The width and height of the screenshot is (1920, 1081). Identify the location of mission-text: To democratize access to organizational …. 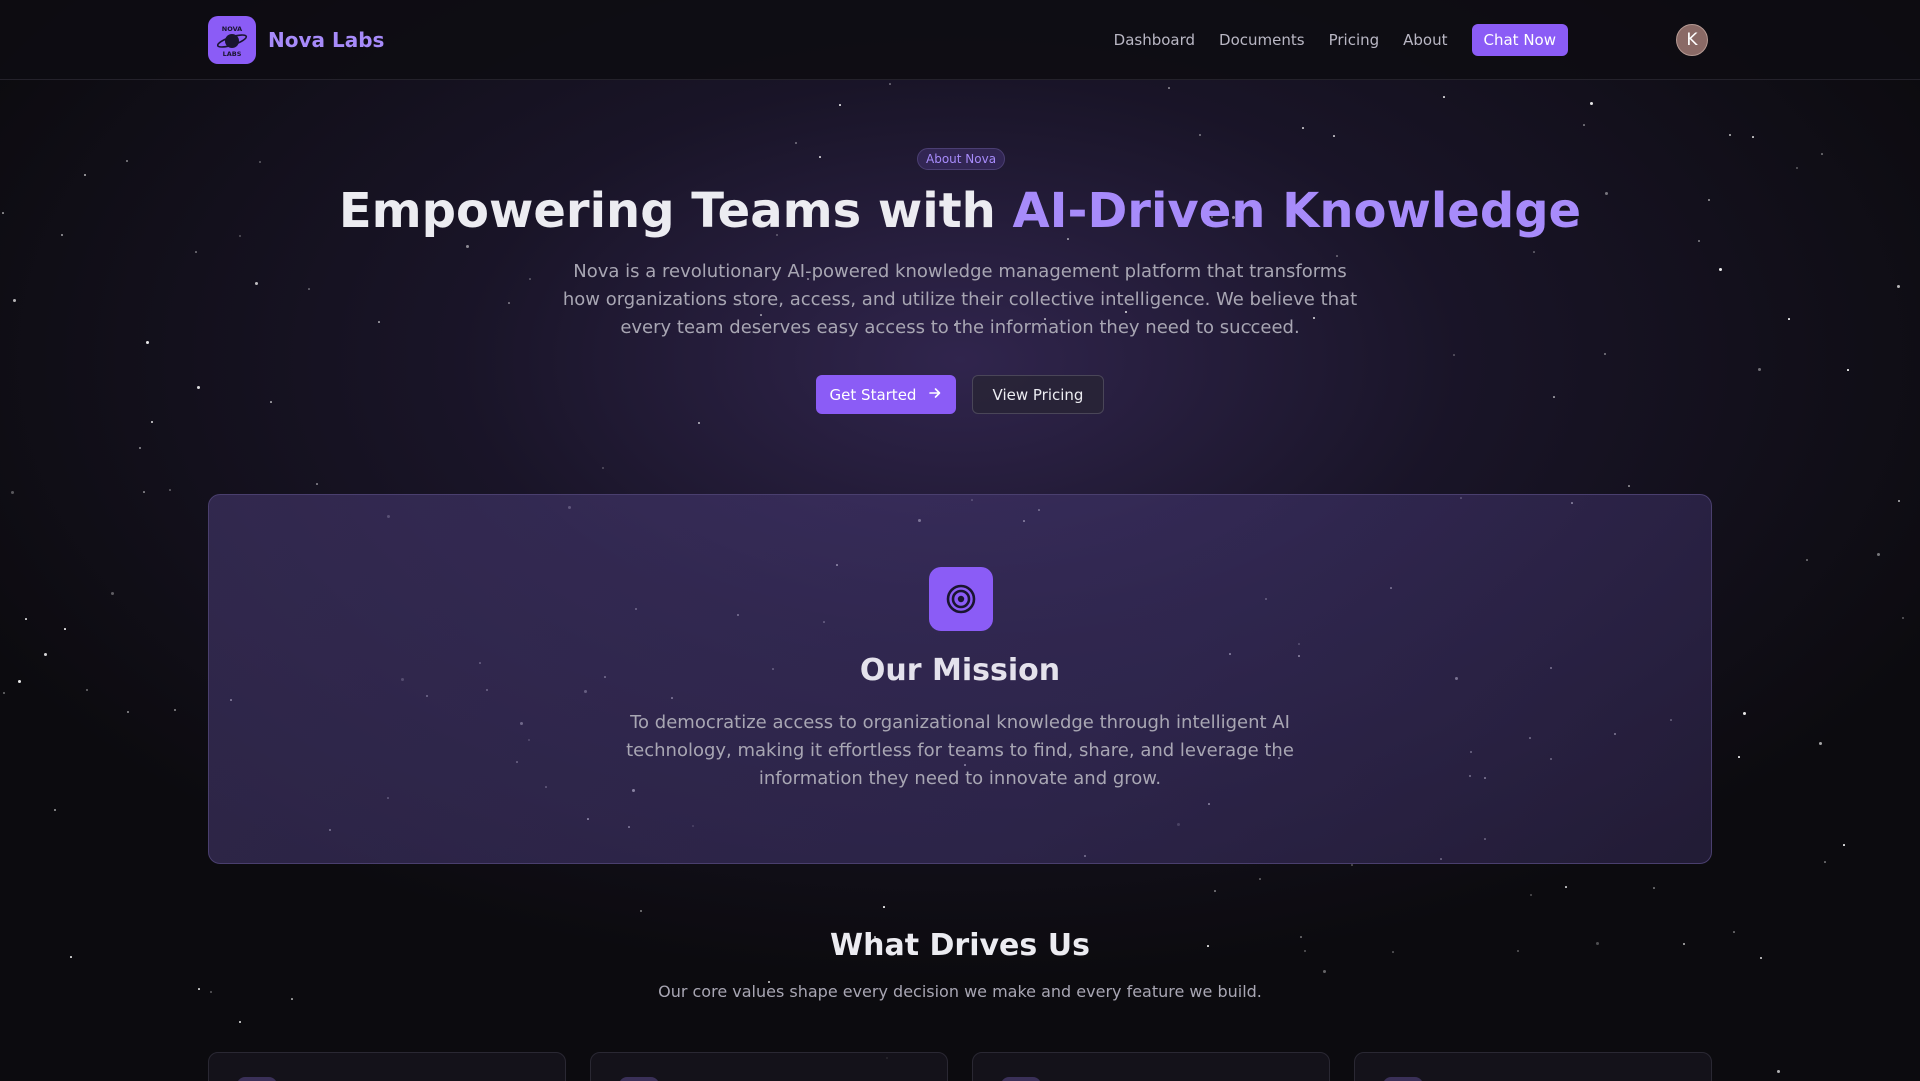
(960, 750).